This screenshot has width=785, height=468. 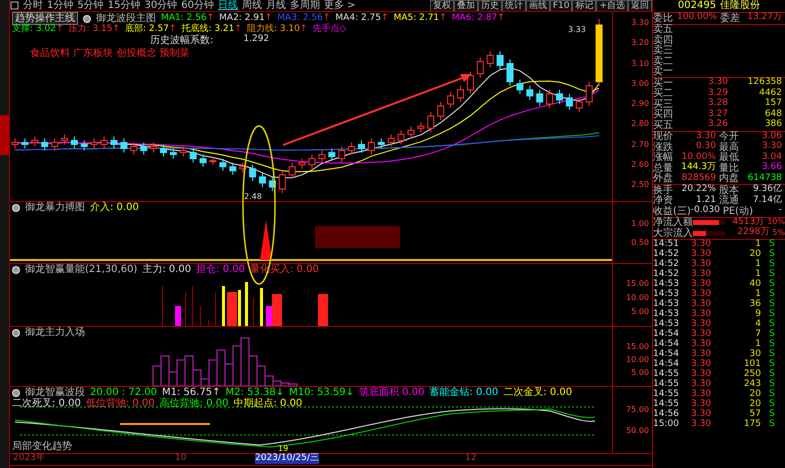 What do you see at coordinates (754, 394) in the screenshot?
I see `tick-volume: 20` at bounding box center [754, 394].